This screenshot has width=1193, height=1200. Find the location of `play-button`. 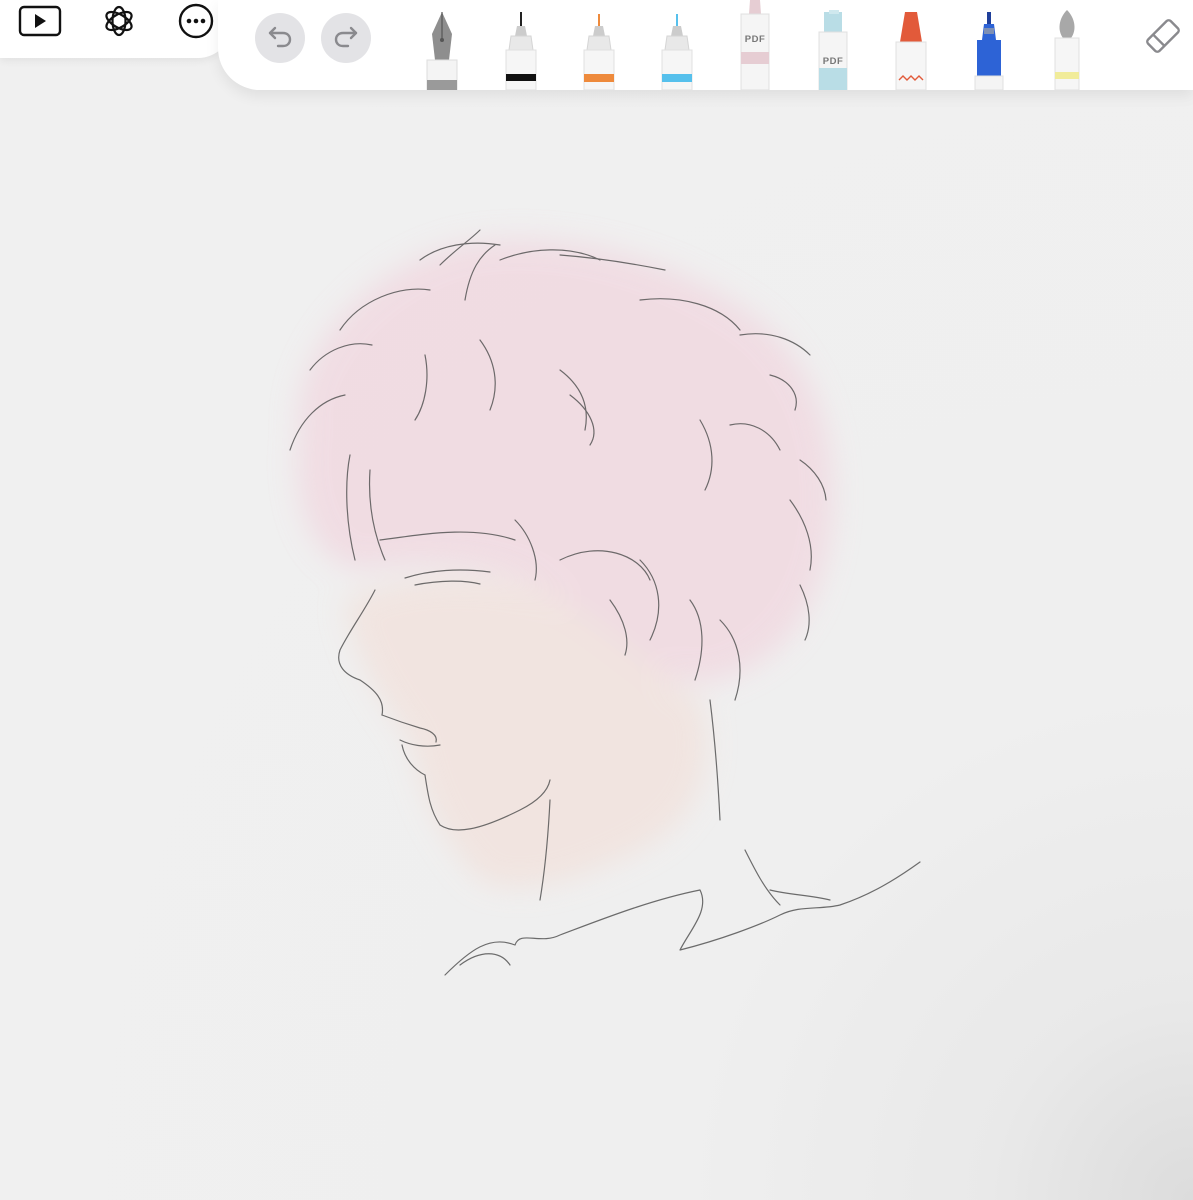

play-button is located at coordinates (40, 23).